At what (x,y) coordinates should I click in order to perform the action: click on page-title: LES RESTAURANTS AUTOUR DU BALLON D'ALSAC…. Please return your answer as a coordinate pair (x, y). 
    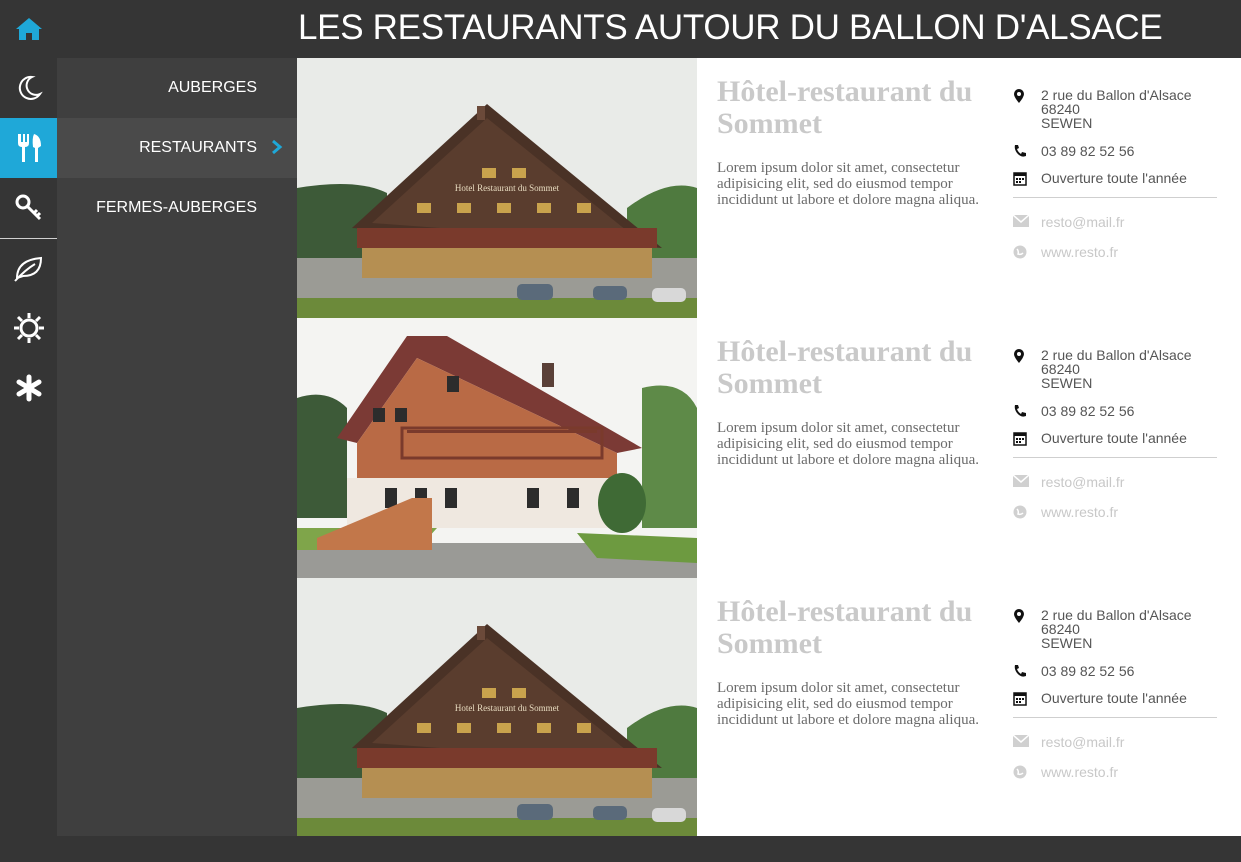
    Looking at the image, I should click on (730, 27).